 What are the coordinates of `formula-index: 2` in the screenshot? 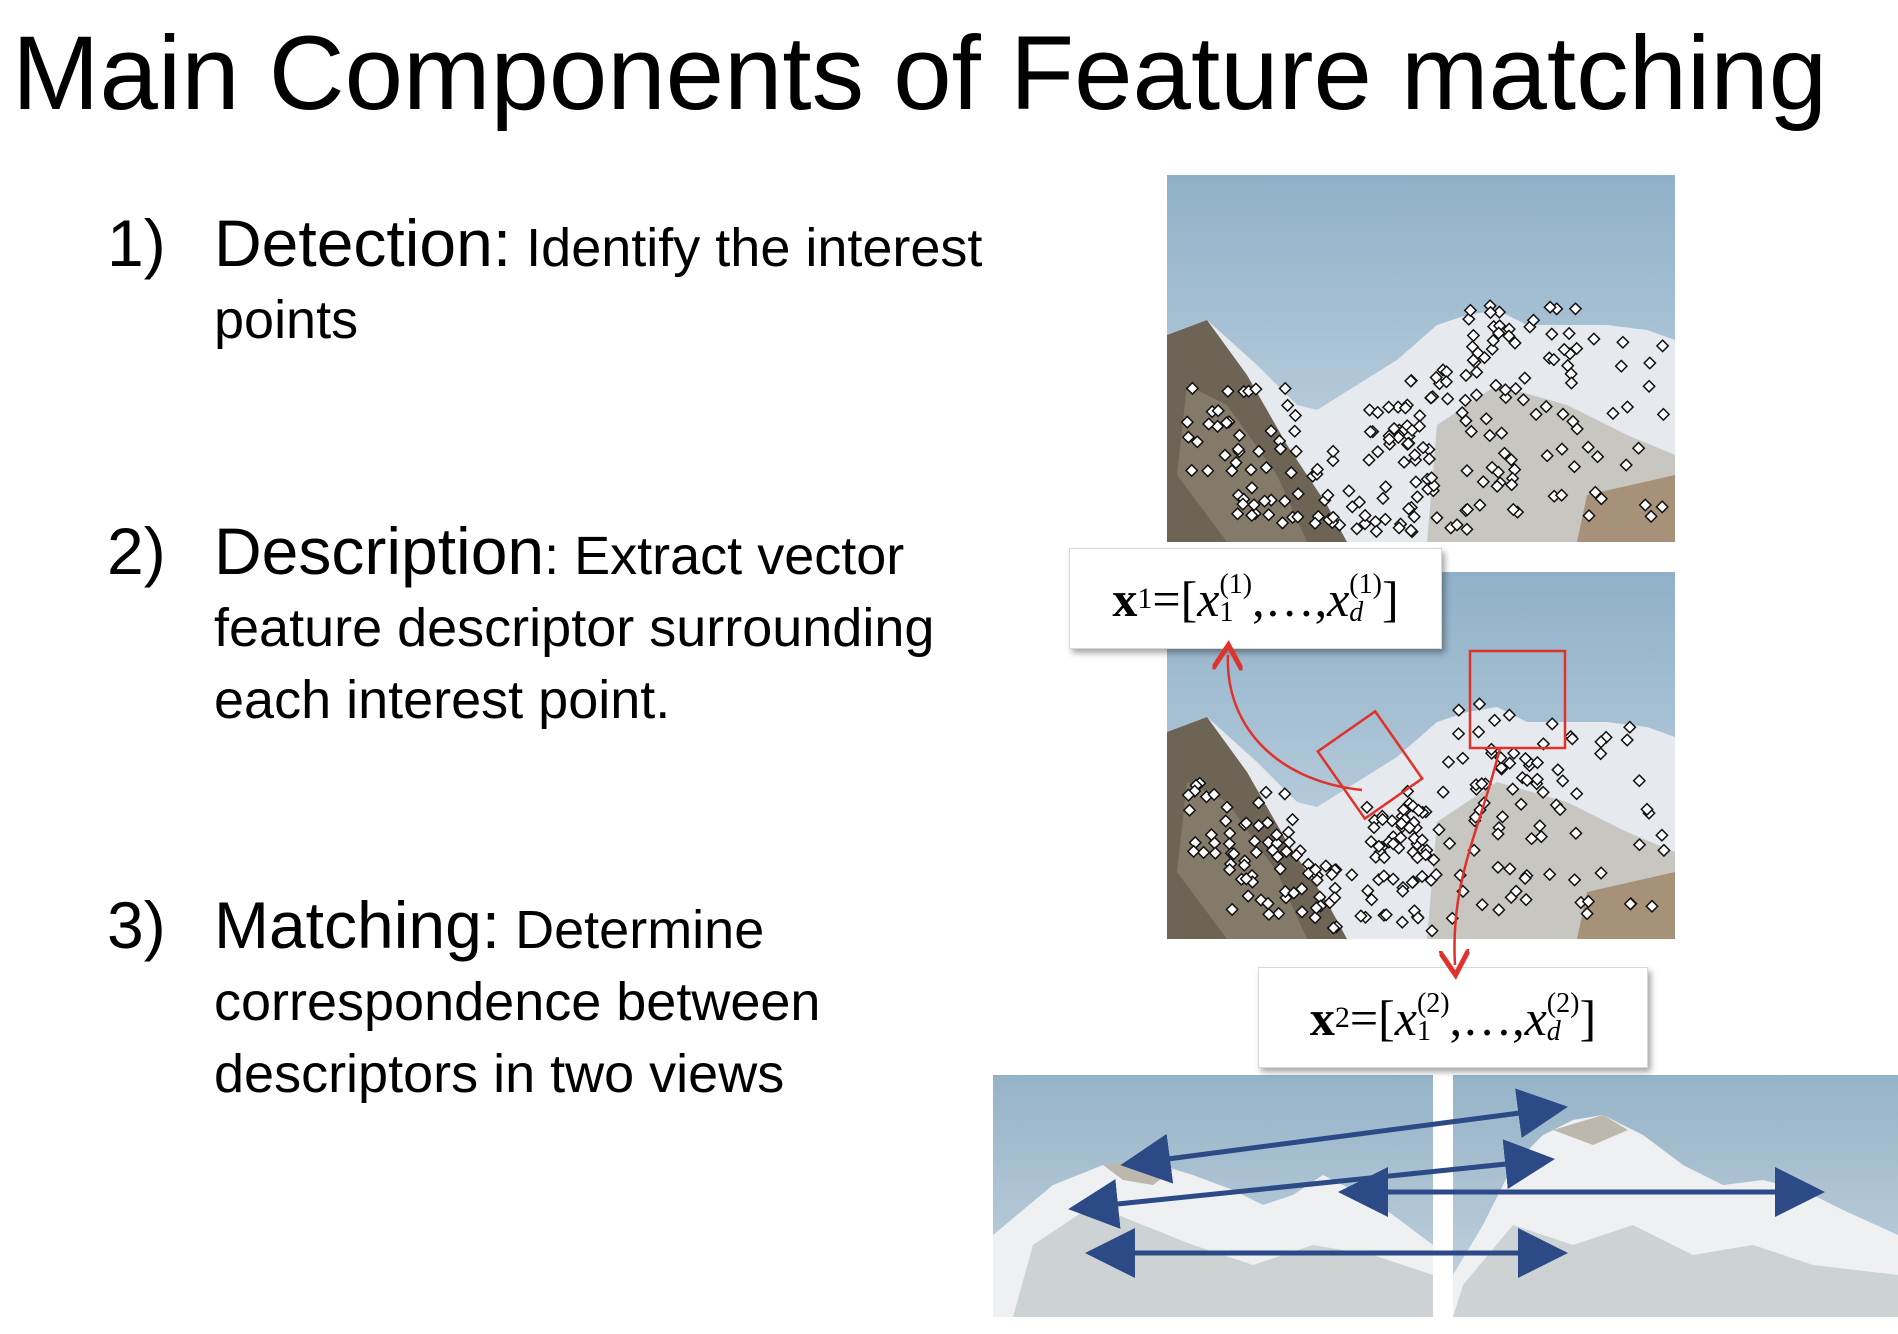 It's located at (1342, 1017).